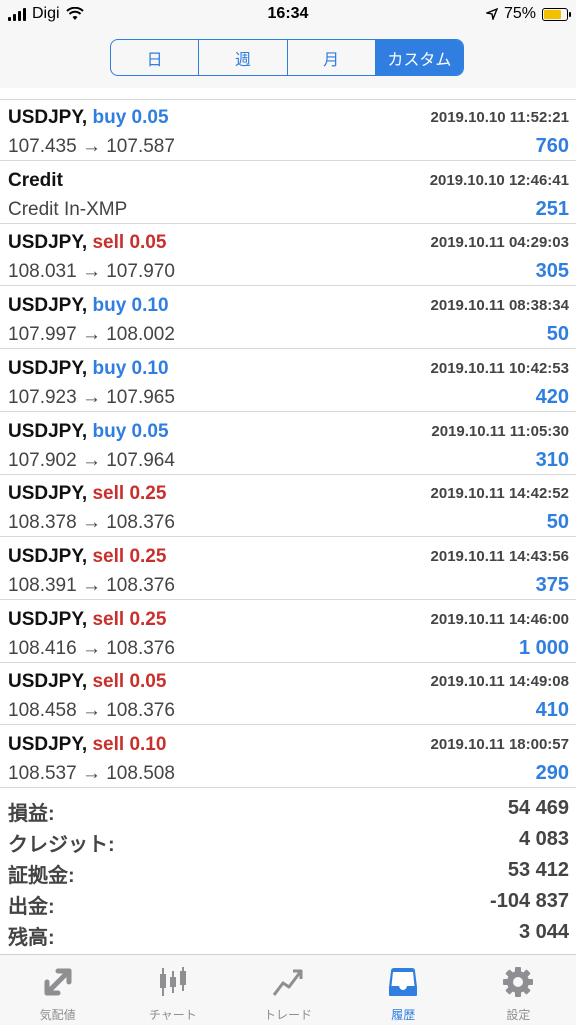 The width and height of the screenshot is (576, 1025). I want to click on row-title: USDJPY, sell 0.05, so click(87, 682).